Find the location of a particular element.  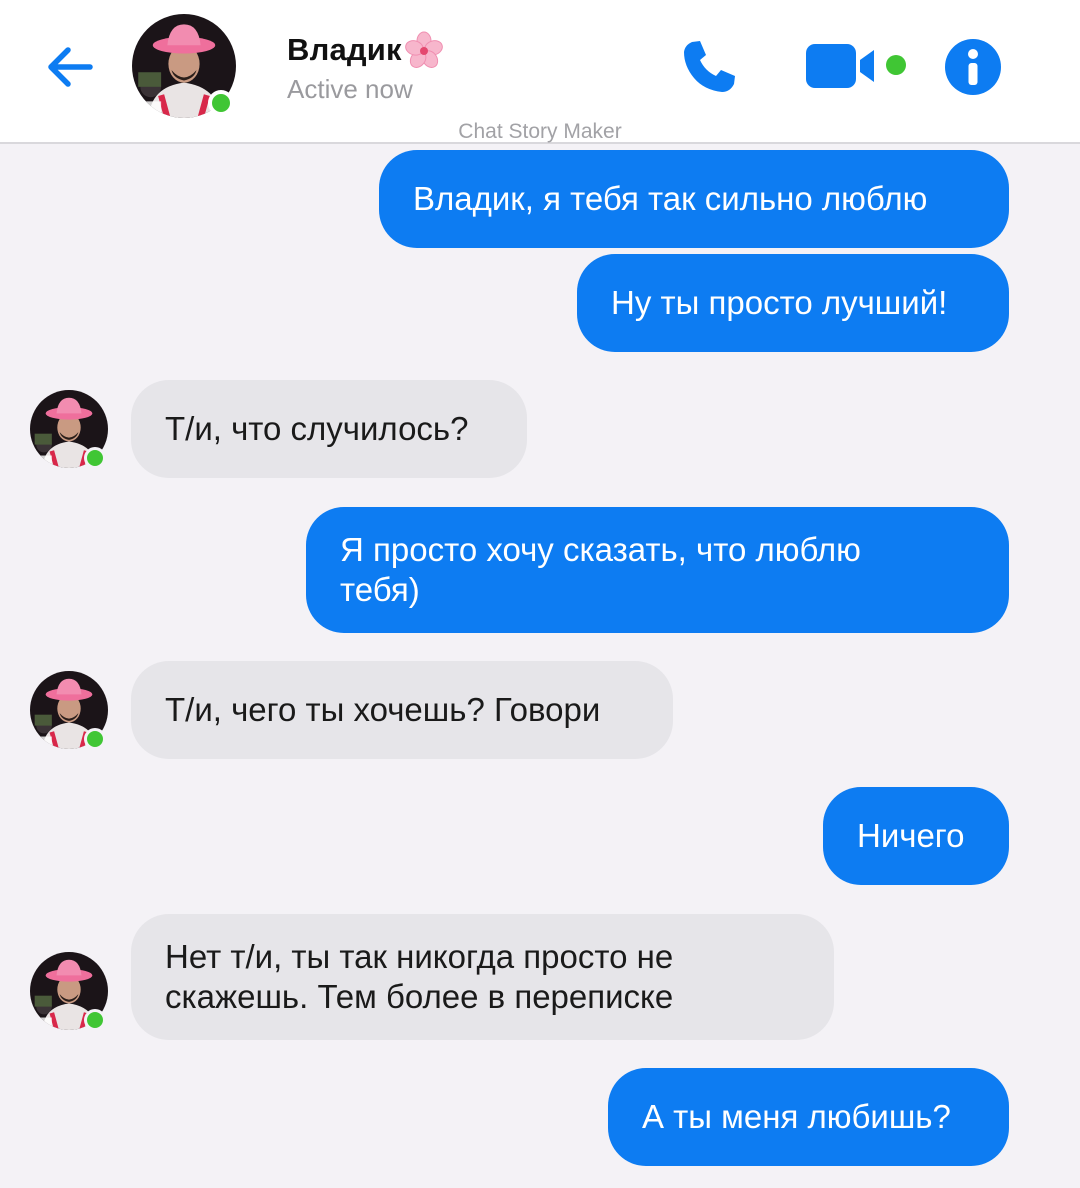

message-incoming: Т/и, чего ты хочешь? Говори is located at coordinates (402, 710).